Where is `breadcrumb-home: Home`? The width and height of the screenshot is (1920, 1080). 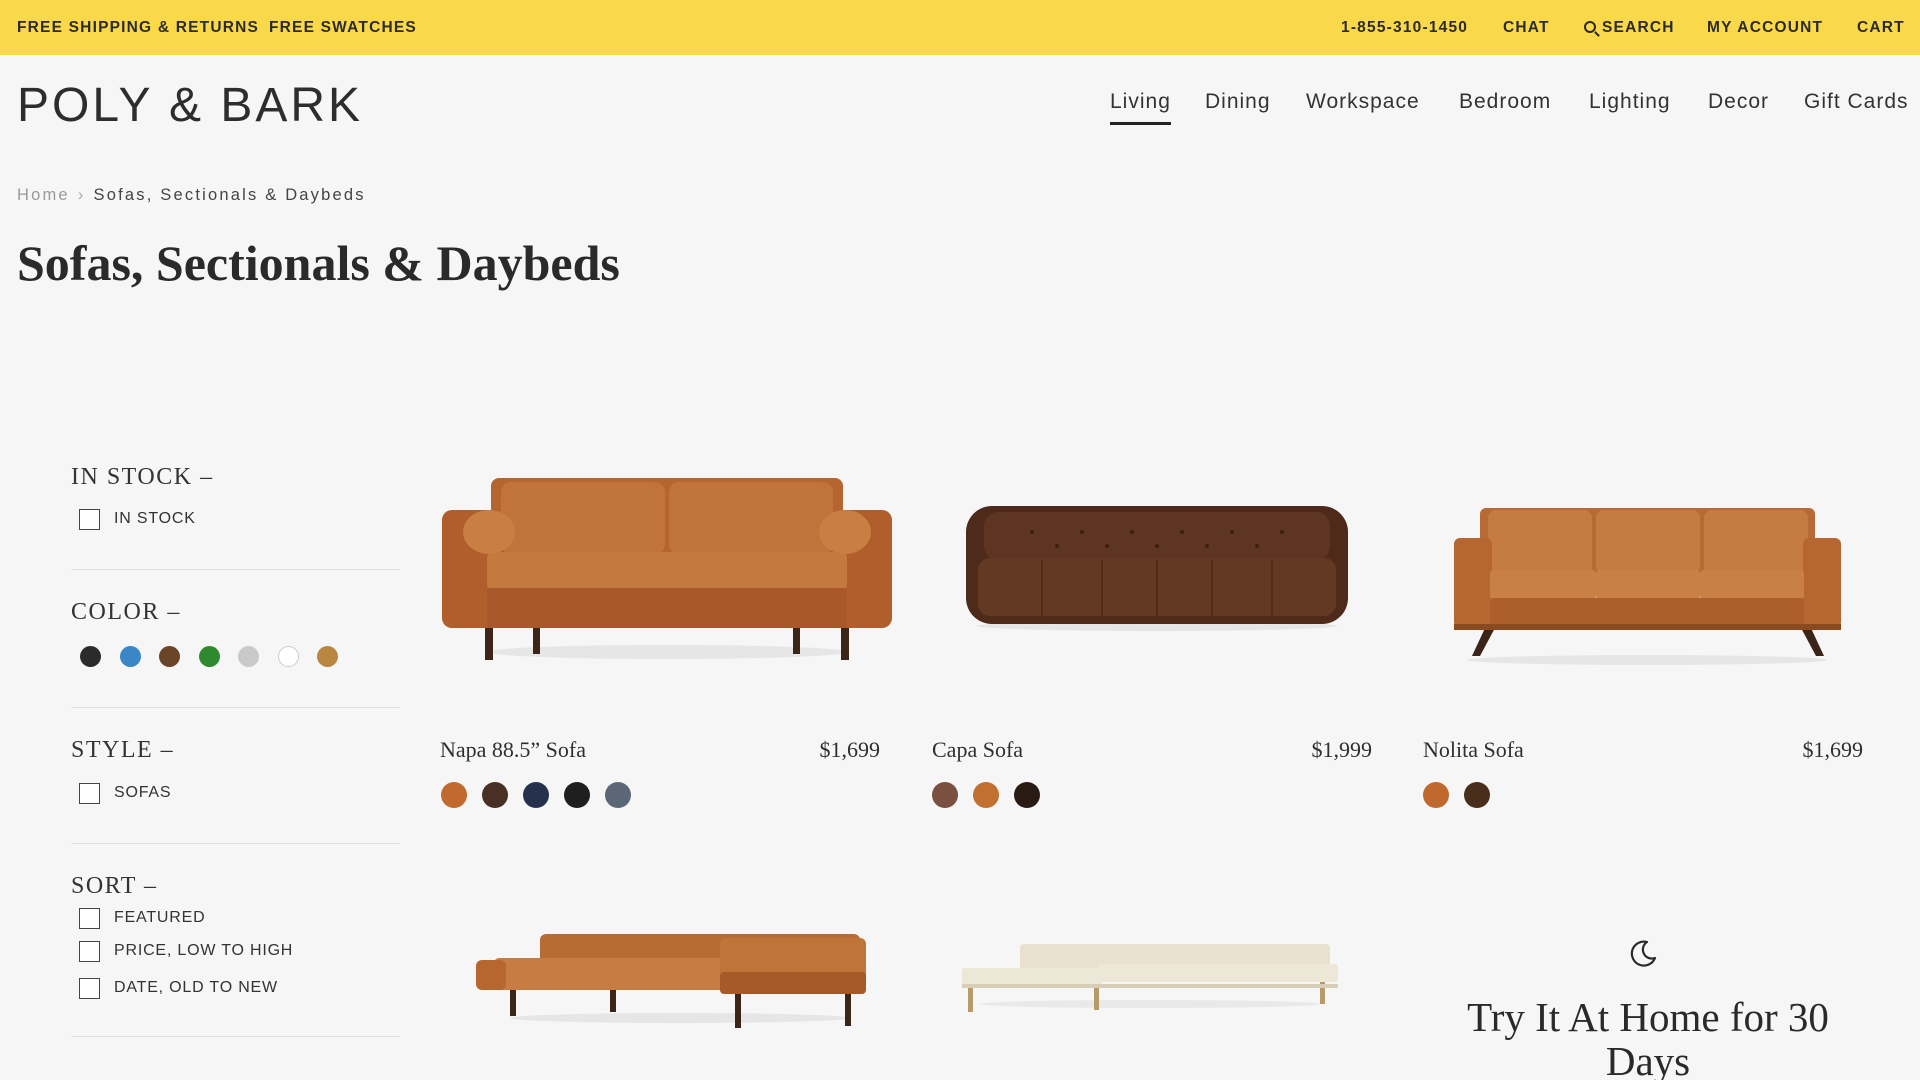
breadcrumb-home: Home is located at coordinates (43, 195).